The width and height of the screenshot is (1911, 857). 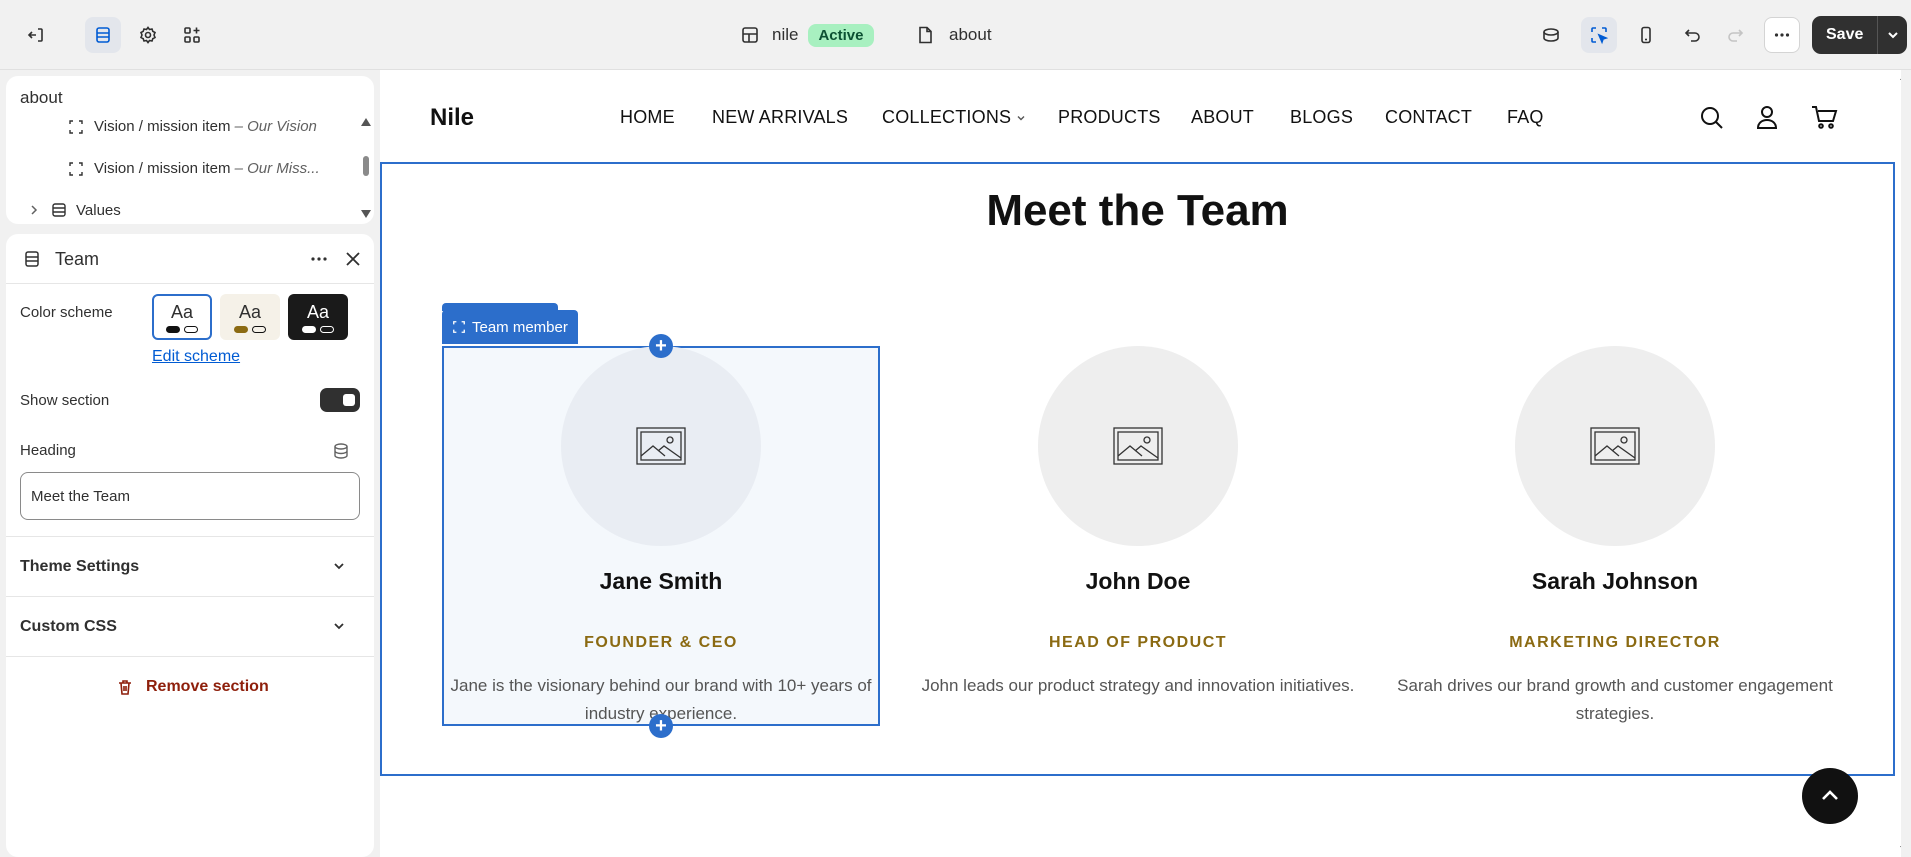 I want to click on nav-products: PRODUCTS, so click(x=1109, y=117).